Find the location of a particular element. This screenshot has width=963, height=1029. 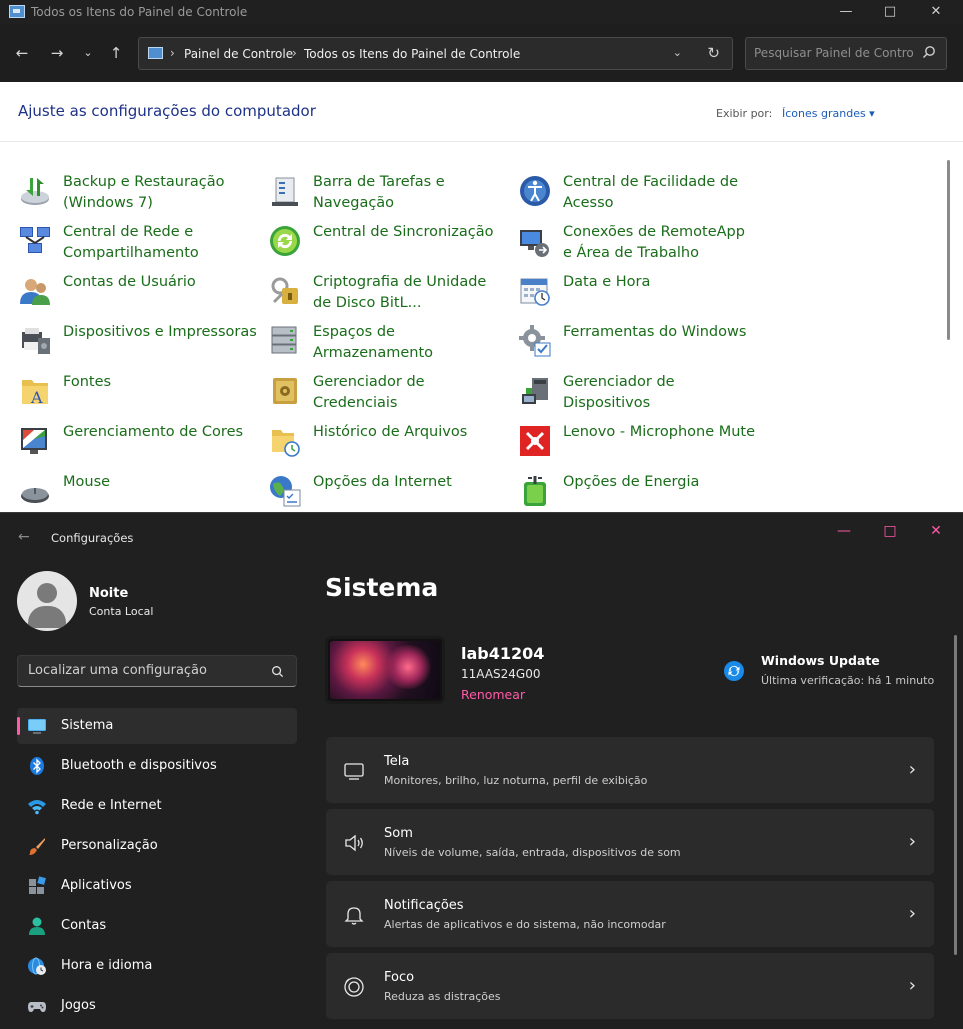

cp-item-internet-options: Opções da Internet is located at coordinates (388, 492).